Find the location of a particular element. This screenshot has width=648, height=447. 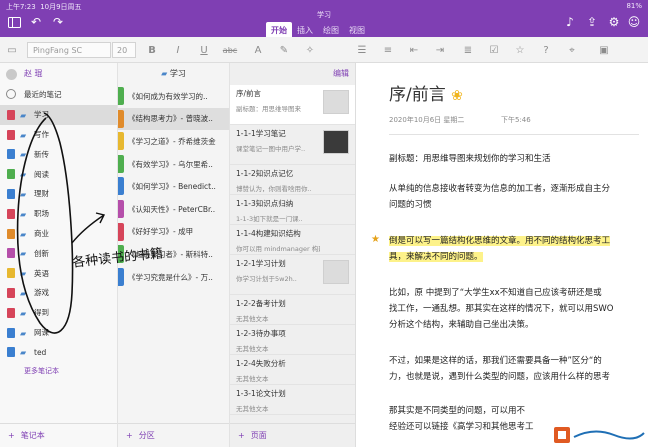

notebook-item: ▰ 游戏 is located at coordinates (58, 293).